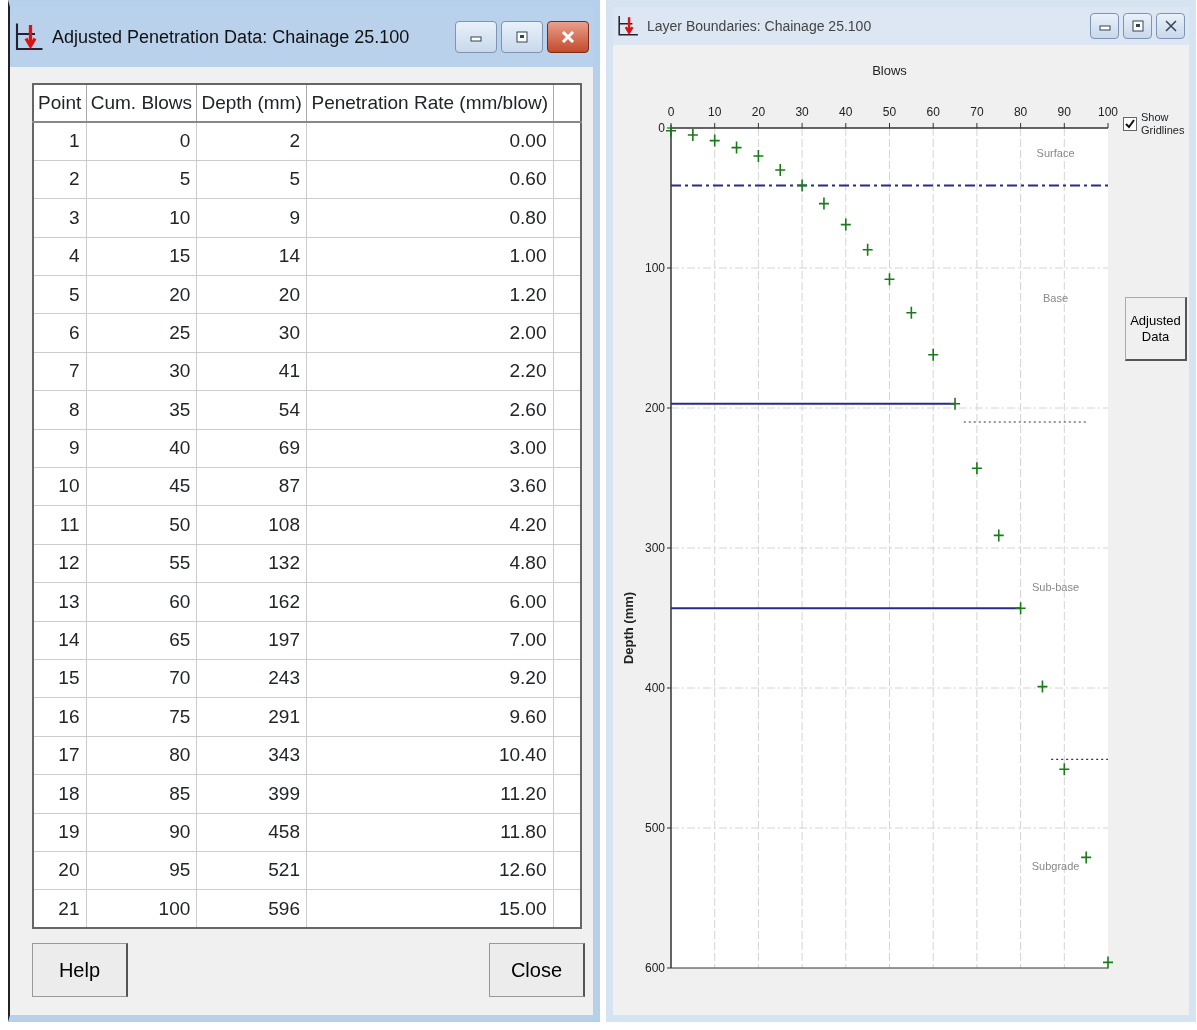 This screenshot has height=1030, width=1197. What do you see at coordinates (429, 755) in the screenshot?
I see `table-cell: 10.40` at bounding box center [429, 755].